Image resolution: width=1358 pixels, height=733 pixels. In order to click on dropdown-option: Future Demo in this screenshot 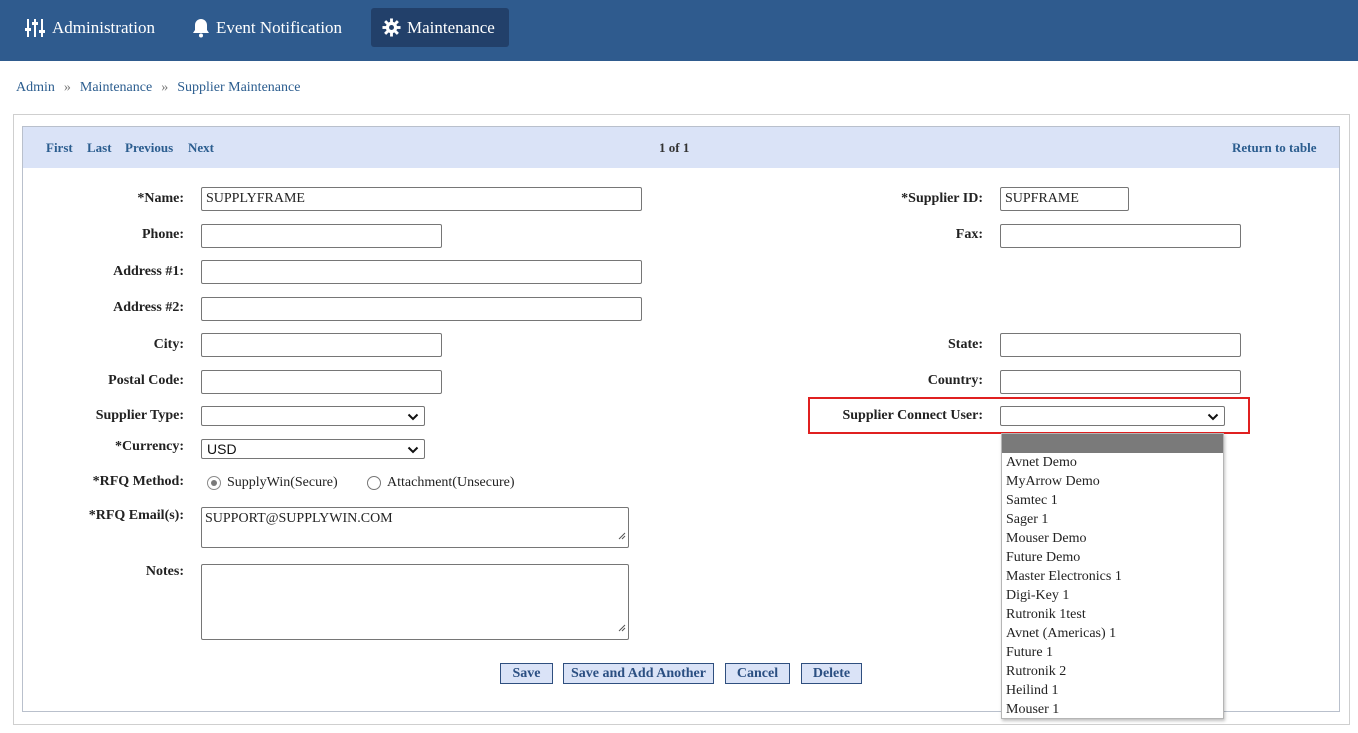, I will do `click(1112, 557)`.